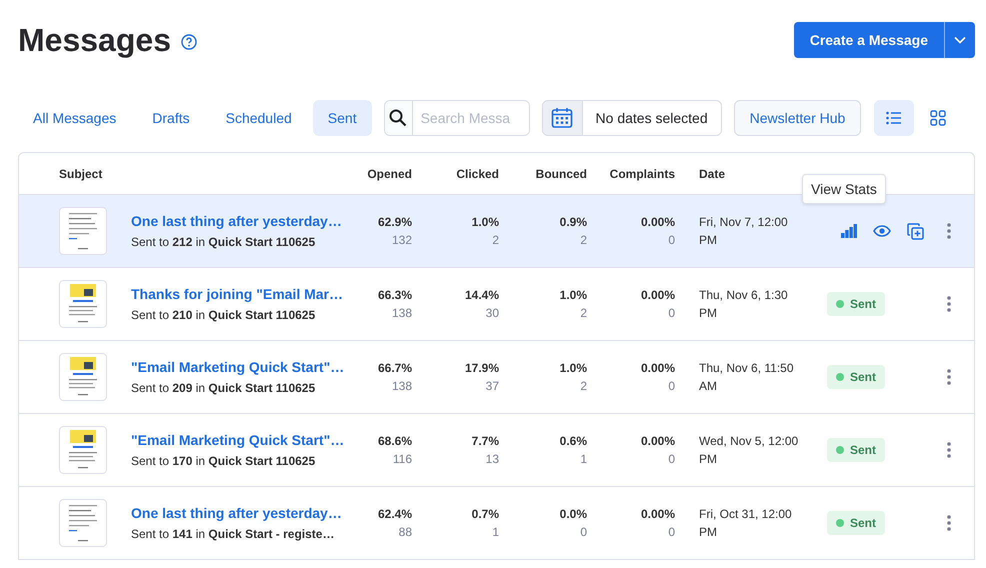 This screenshot has width=986, height=568. What do you see at coordinates (481, 295) in the screenshot?
I see `rate-value: 14.4%` at bounding box center [481, 295].